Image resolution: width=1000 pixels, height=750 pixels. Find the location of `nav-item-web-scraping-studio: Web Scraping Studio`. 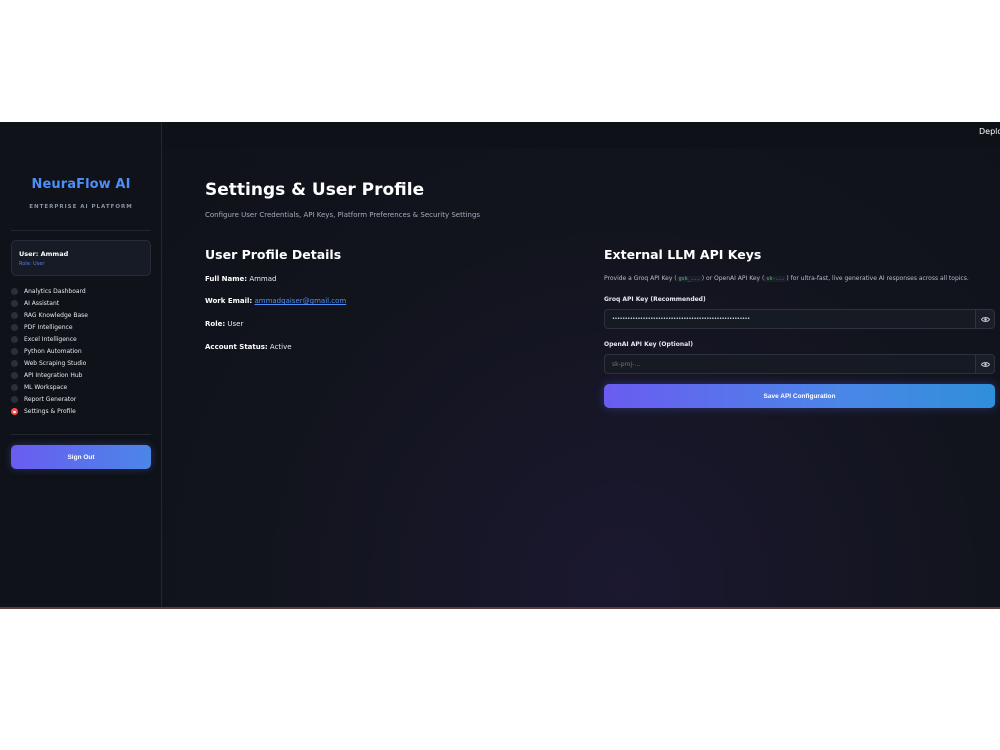

nav-item-web-scraping-studio: Web Scraping Studio is located at coordinates (83, 364).